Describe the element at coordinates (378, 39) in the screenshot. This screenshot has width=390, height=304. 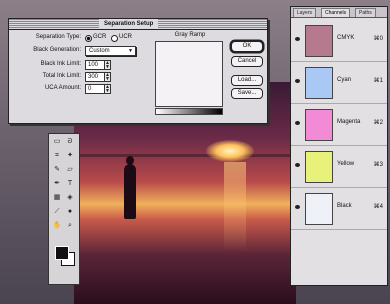
I see `channel-shortcut: ⌘0` at that location.